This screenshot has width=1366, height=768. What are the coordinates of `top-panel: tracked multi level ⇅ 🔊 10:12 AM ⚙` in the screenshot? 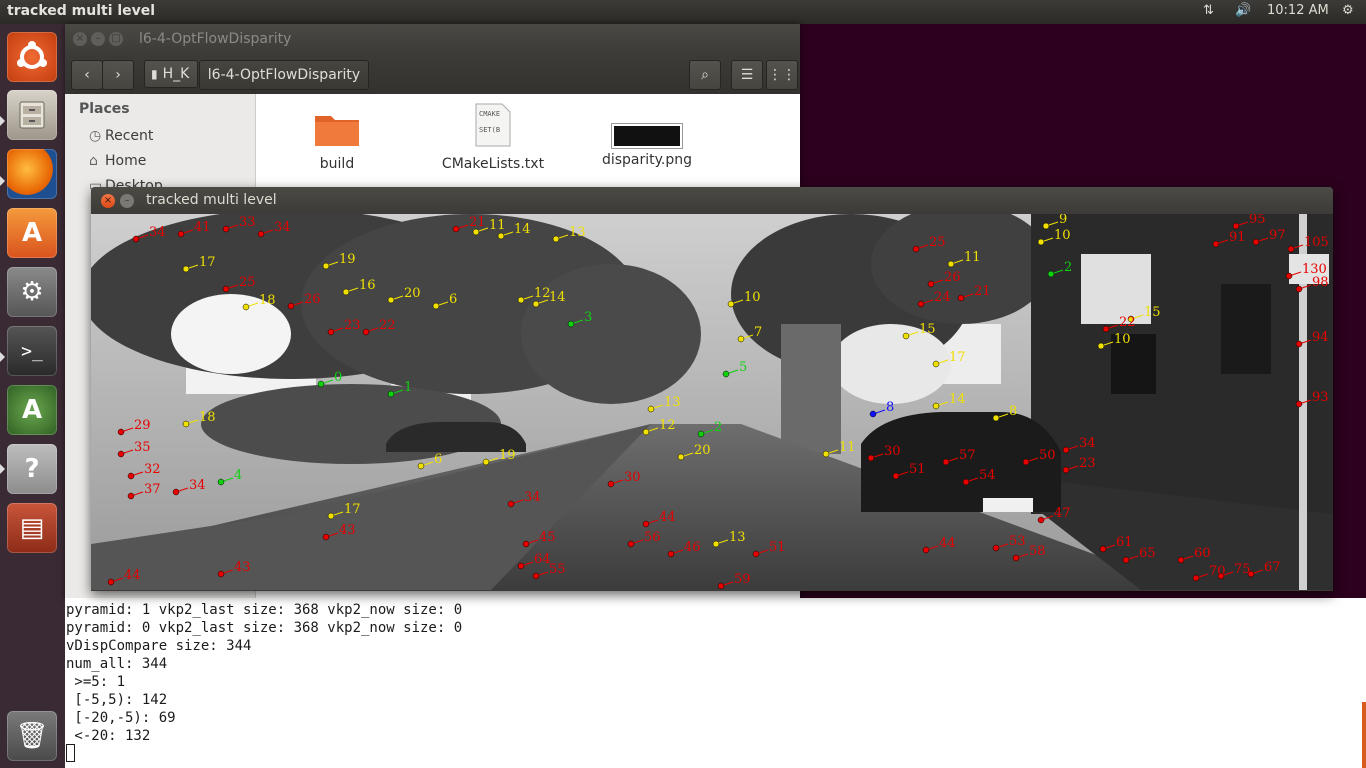 It's located at (683, 12).